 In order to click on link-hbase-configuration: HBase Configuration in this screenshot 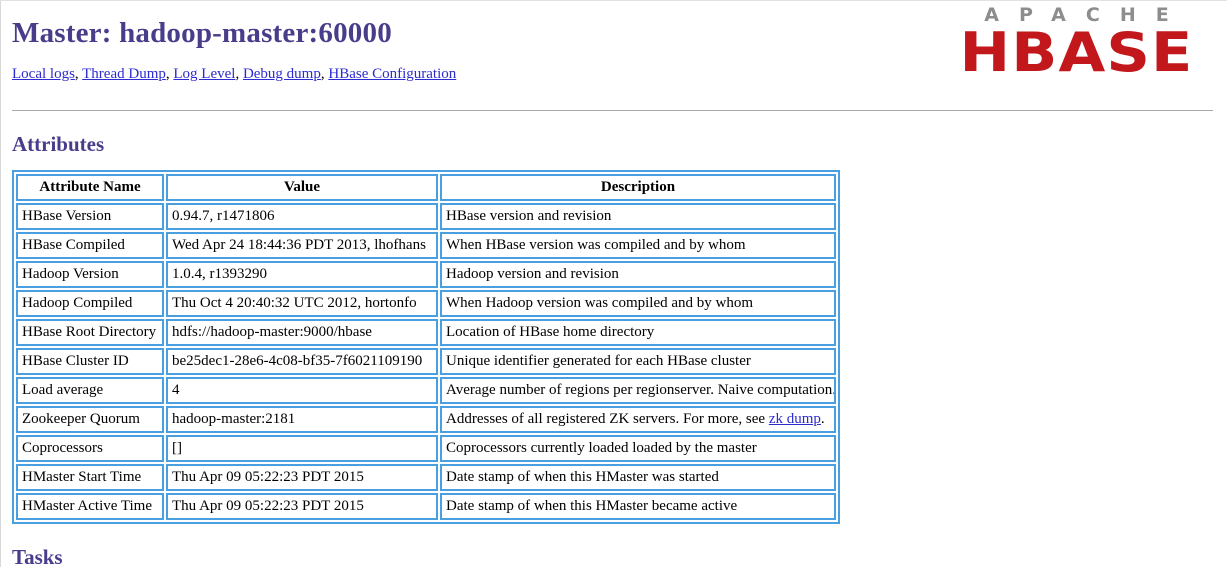, I will do `click(392, 74)`.